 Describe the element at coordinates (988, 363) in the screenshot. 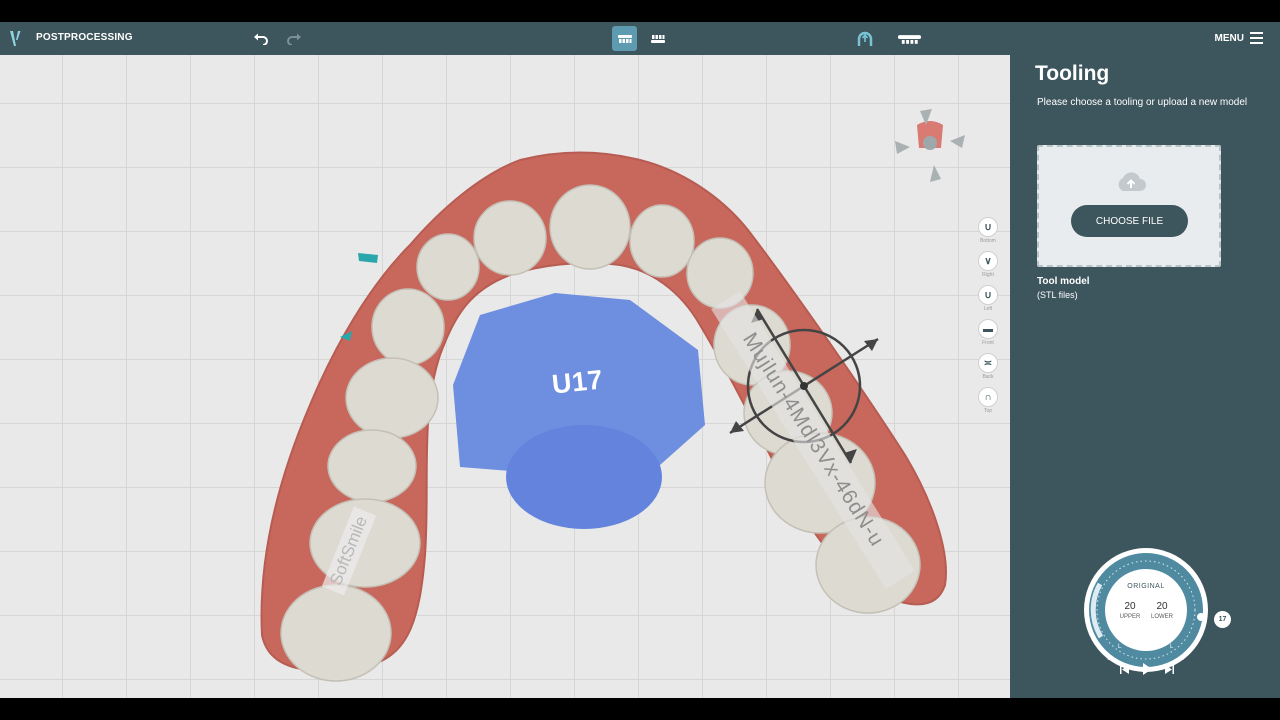

I see `view-back-icon: ≍` at that location.